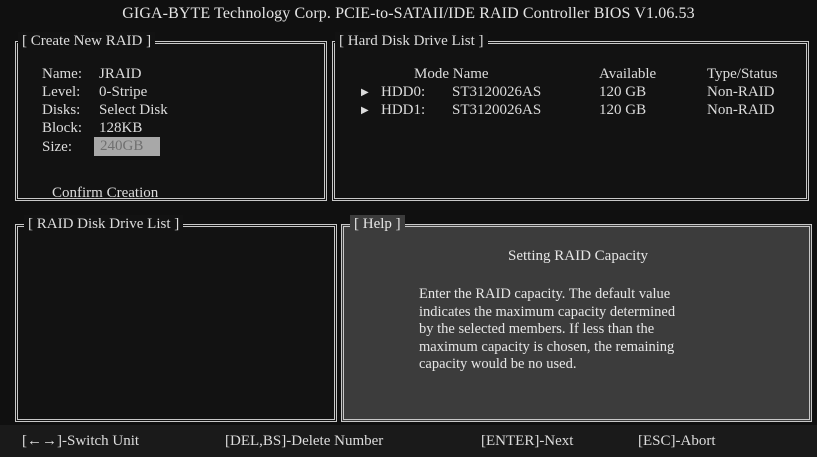 The width and height of the screenshot is (817, 457). What do you see at coordinates (574, 93) in the screenshot?
I see `hdd-row: ▶ HDD0: ST3120026AS 120 GB Non-RAID` at bounding box center [574, 93].